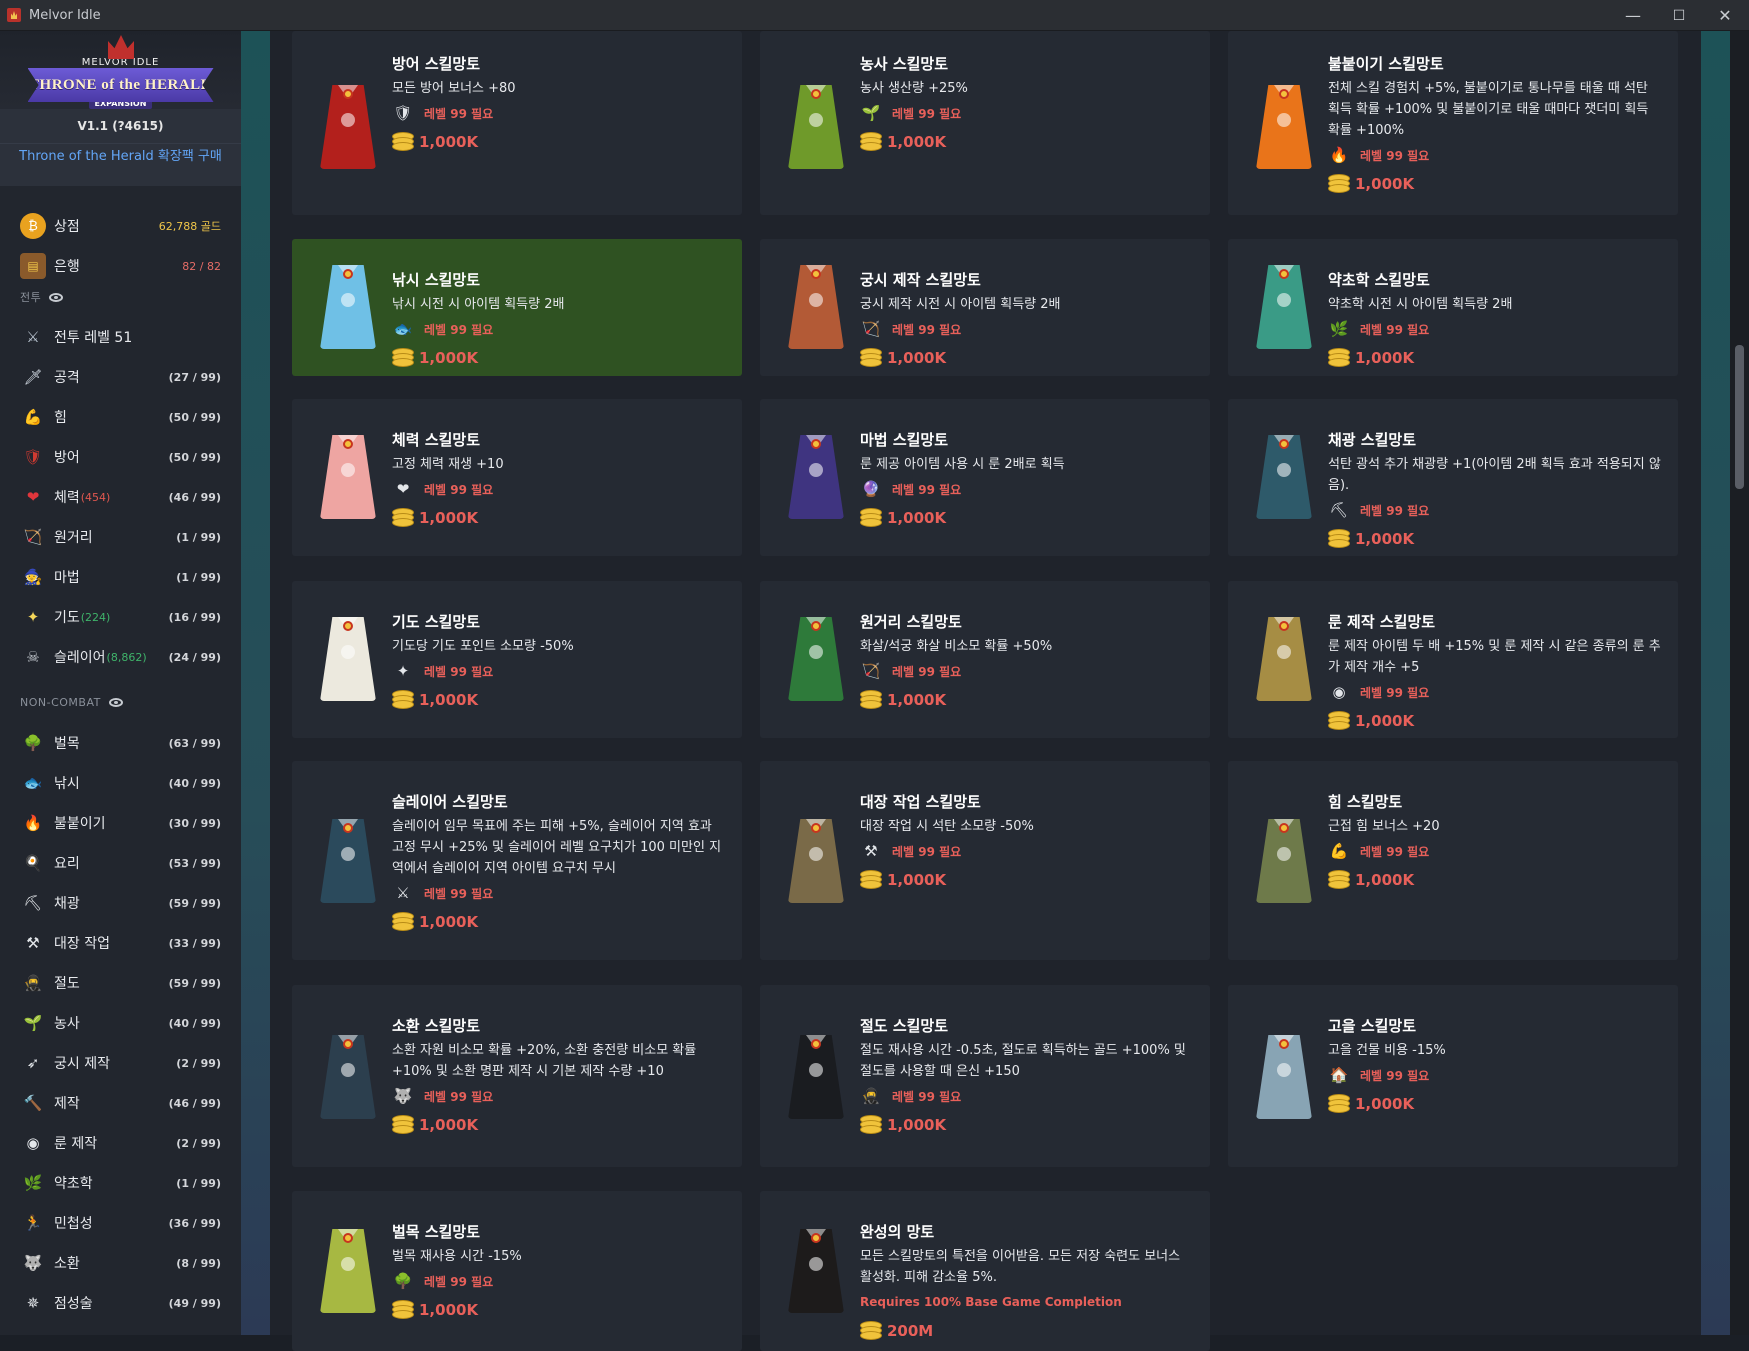  Describe the element at coordinates (120, 417) in the screenshot. I see `sidebar-item-combat-2: 💪 힘 (50 / 99)` at that location.